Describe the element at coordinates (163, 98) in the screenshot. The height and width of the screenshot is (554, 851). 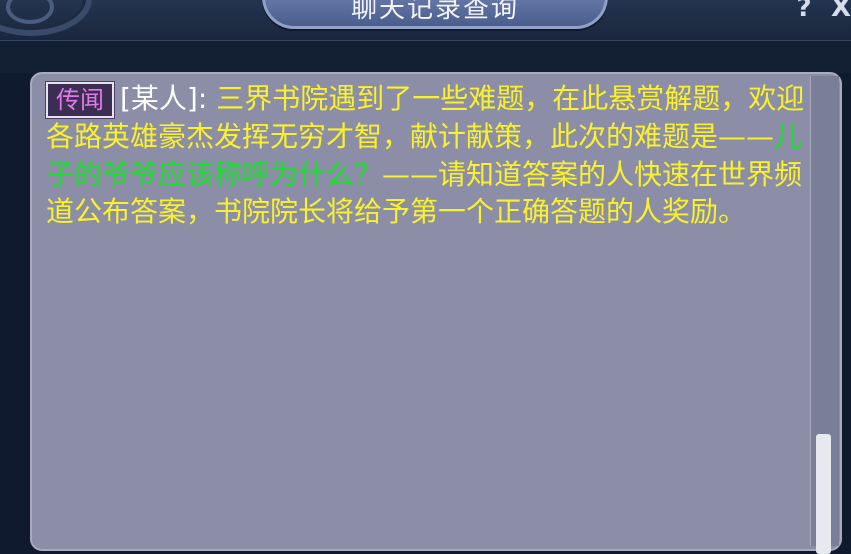
I see `speaker-name: [某人]:` at that location.